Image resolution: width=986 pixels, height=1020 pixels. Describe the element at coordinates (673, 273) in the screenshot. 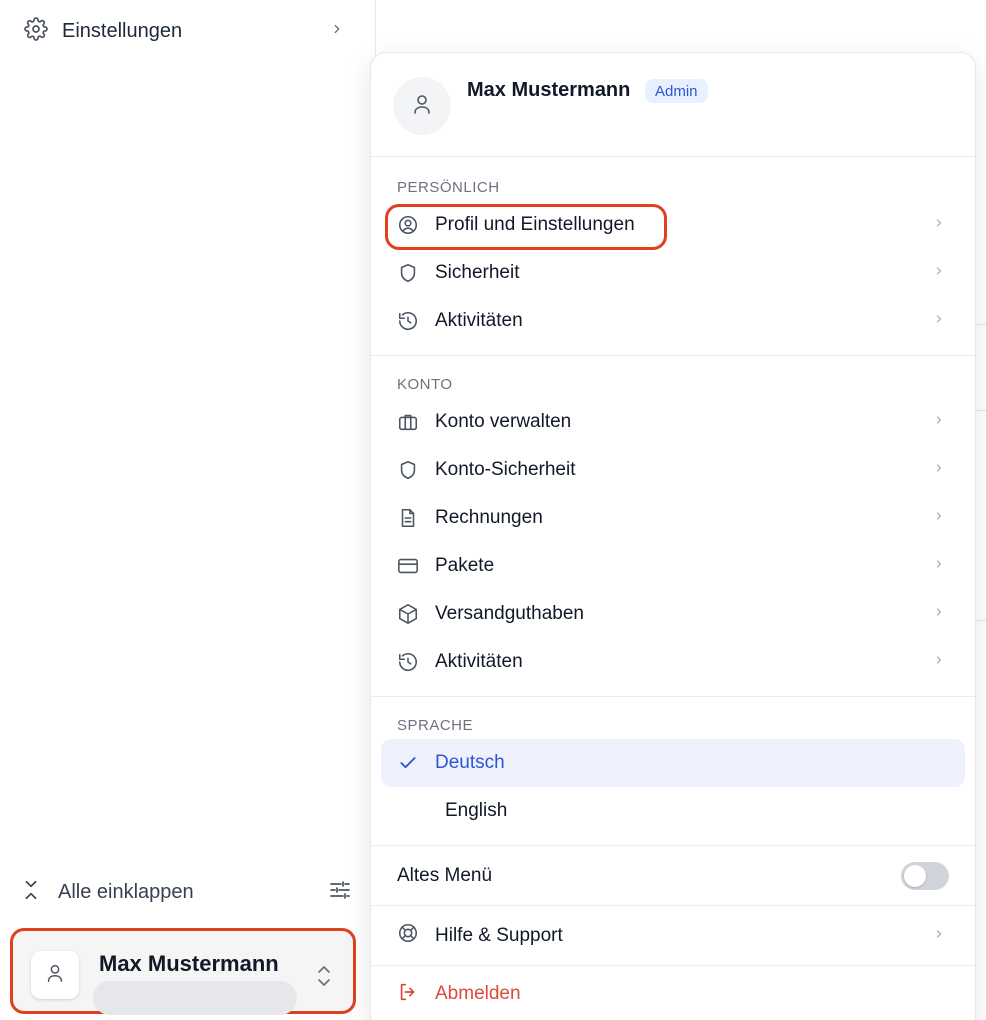

I see `menu-item-security: Sicherheit` at that location.